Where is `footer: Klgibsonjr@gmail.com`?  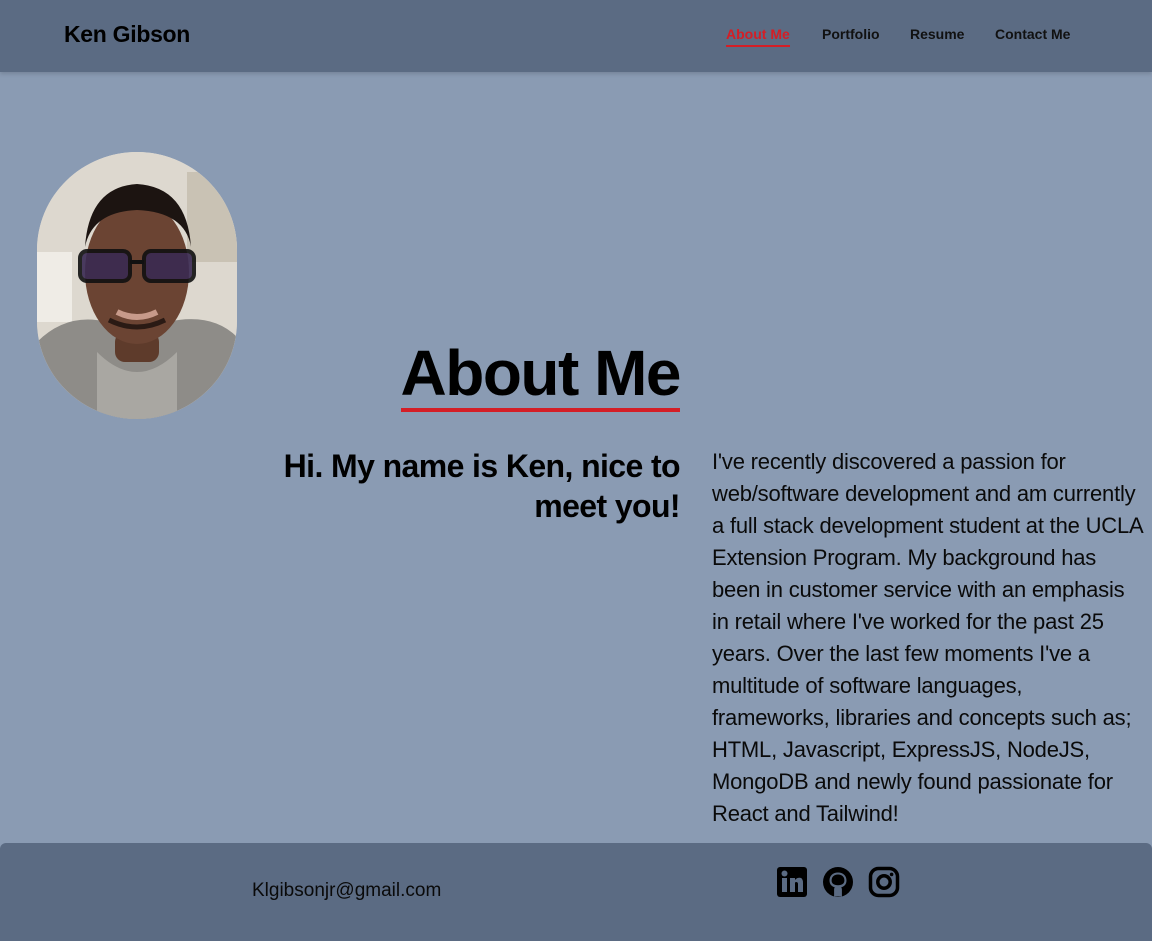 footer: Klgibsonjr@gmail.com is located at coordinates (576, 892).